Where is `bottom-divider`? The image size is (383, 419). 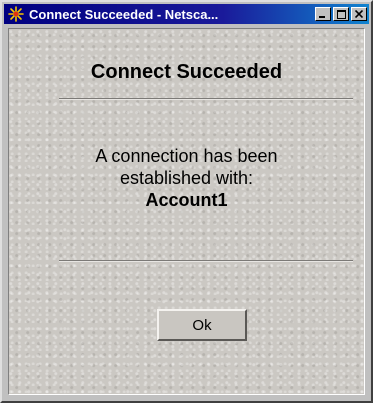 bottom-divider is located at coordinates (206, 261).